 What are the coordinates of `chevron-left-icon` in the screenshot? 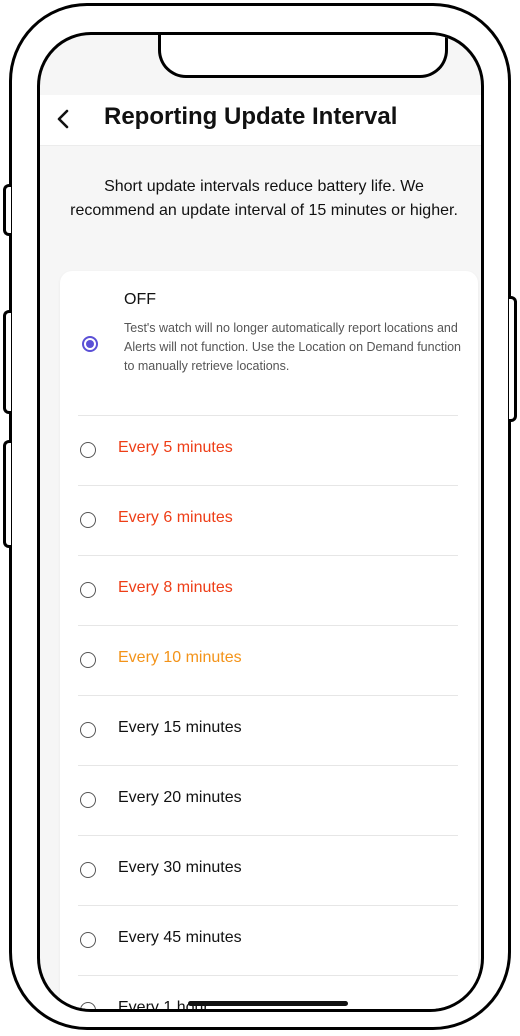 It's located at (64, 119).